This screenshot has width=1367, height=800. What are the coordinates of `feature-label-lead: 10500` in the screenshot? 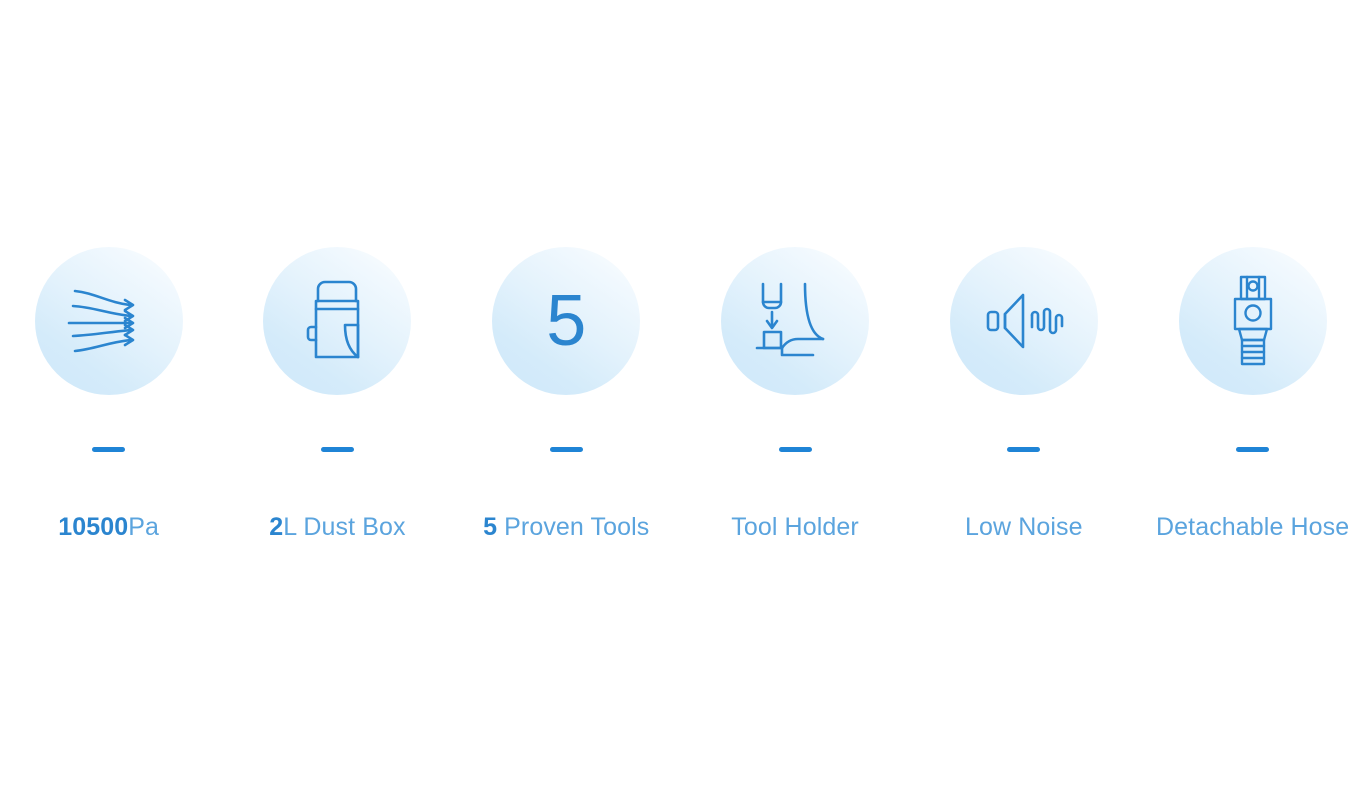 It's located at (93, 527).